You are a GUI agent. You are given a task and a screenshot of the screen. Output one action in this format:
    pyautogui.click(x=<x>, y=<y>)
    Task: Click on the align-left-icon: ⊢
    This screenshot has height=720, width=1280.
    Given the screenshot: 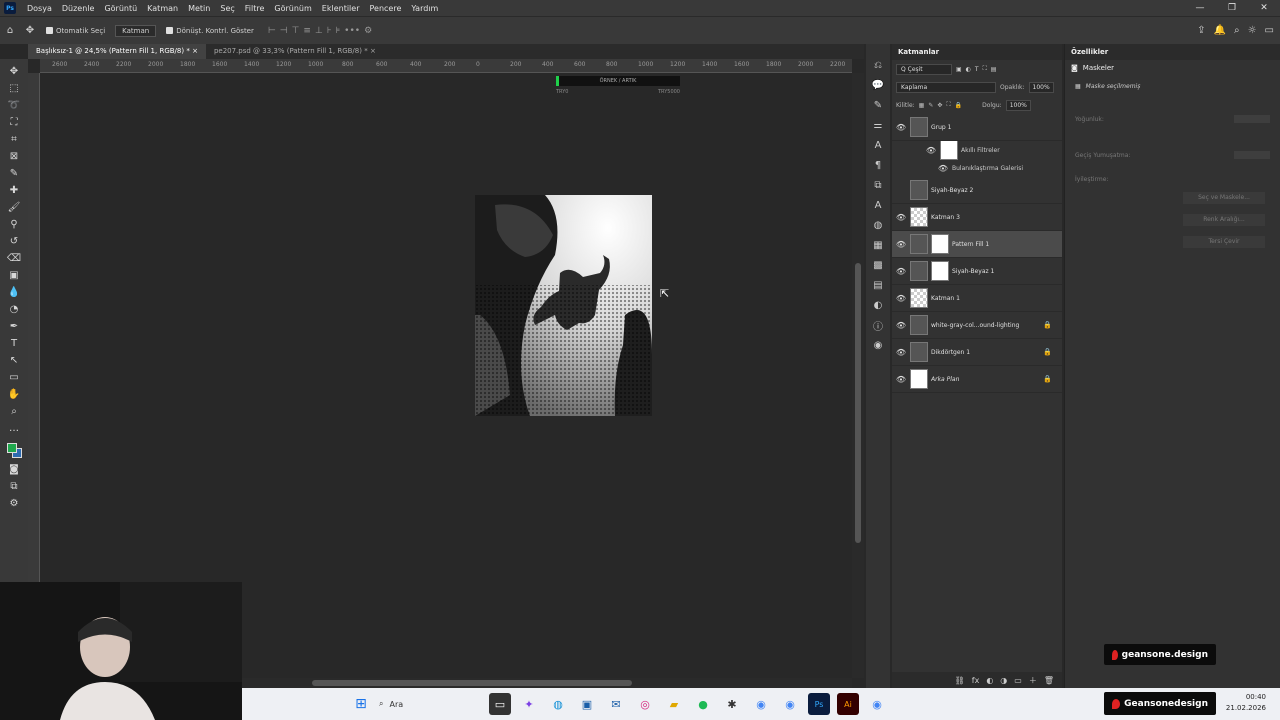 What is the action you would take?
    pyautogui.click(x=272, y=31)
    